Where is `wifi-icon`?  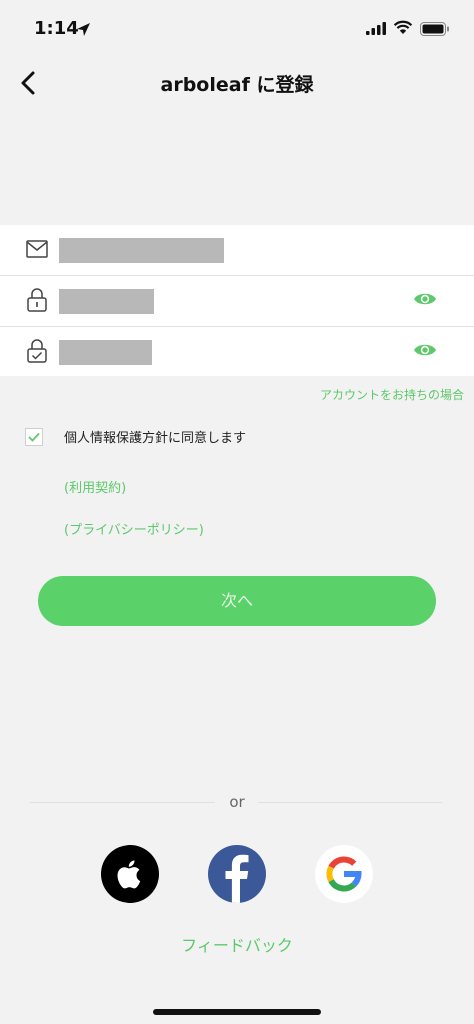
wifi-icon is located at coordinates (403, 27).